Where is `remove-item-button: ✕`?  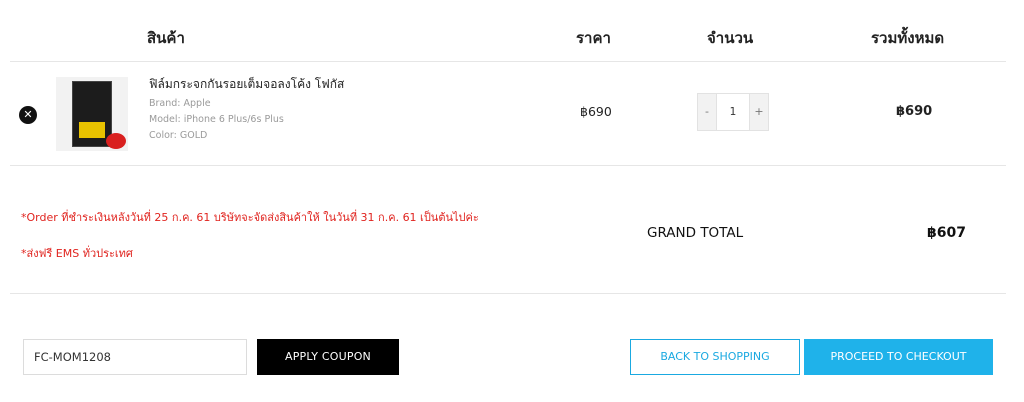 remove-item-button: ✕ is located at coordinates (28, 115).